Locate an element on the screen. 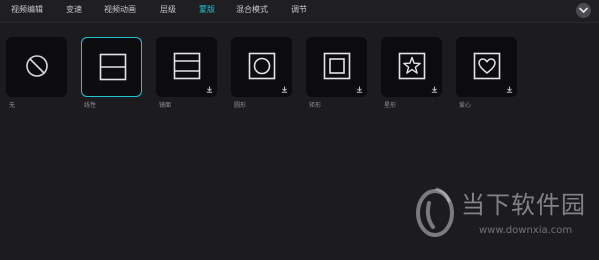  mask-linear-label: 线性 is located at coordinates (90, 105).